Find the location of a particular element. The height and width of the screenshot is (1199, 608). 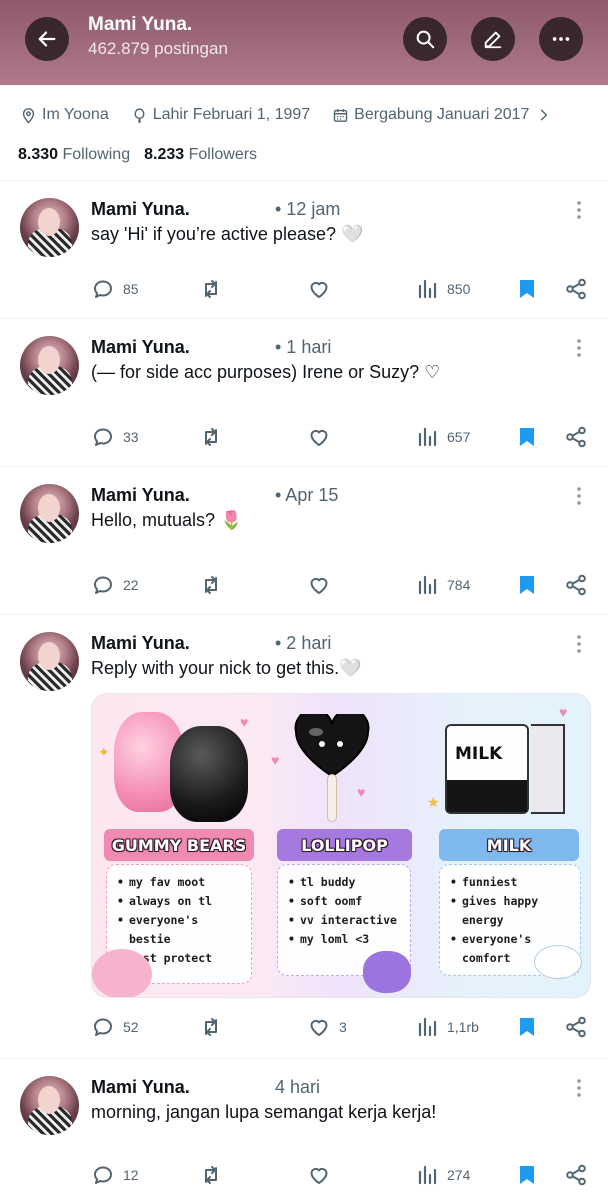

list-item: my loml <3 is located at coordinates (345, 939).